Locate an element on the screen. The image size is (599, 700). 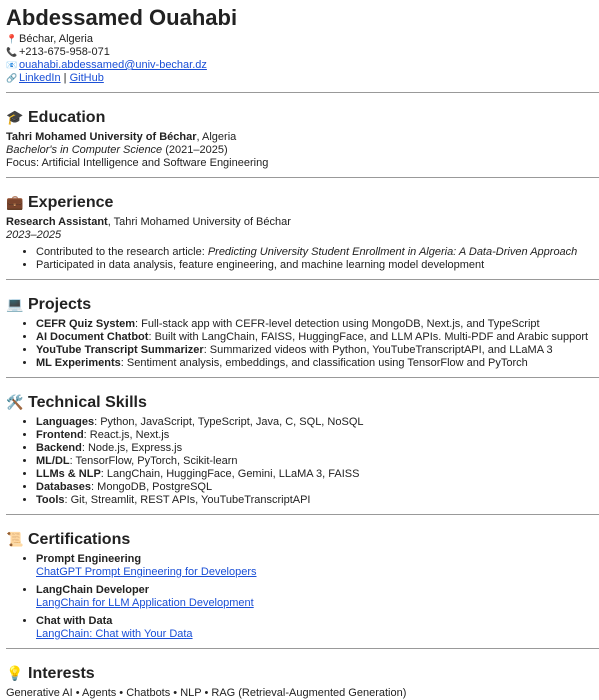
school-location: , Algeria is located at coordinates (216, 137).